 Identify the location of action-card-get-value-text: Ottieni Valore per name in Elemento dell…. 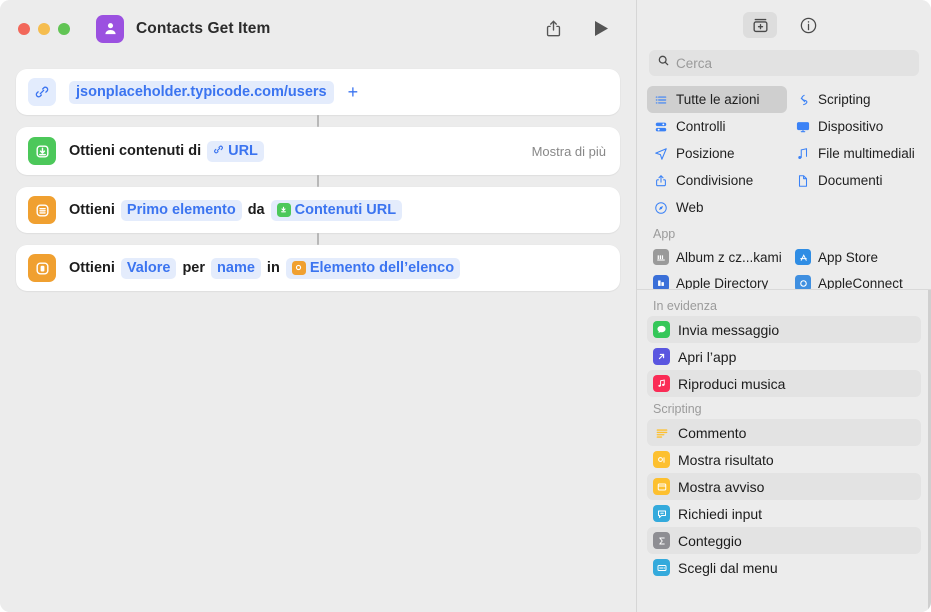
(264, 268).